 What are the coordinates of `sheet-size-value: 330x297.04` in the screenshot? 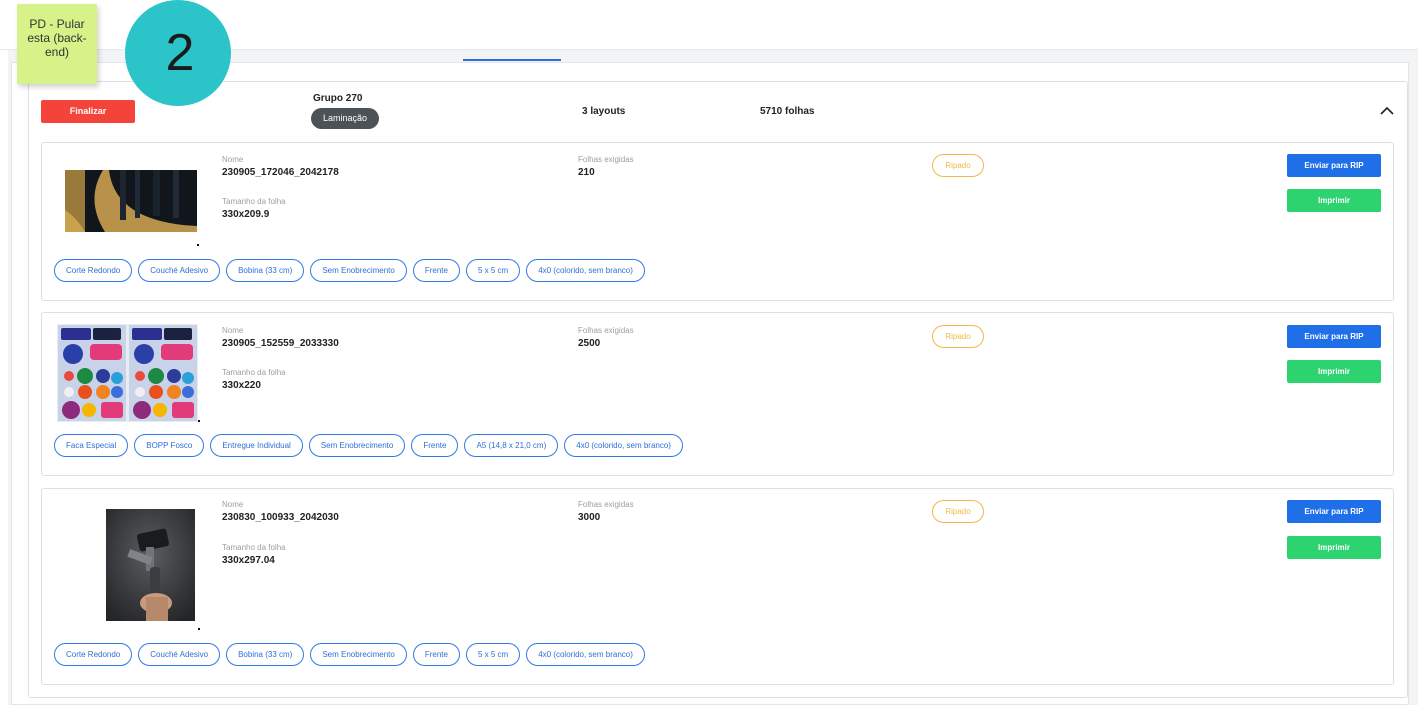 It's located at (248, 560).